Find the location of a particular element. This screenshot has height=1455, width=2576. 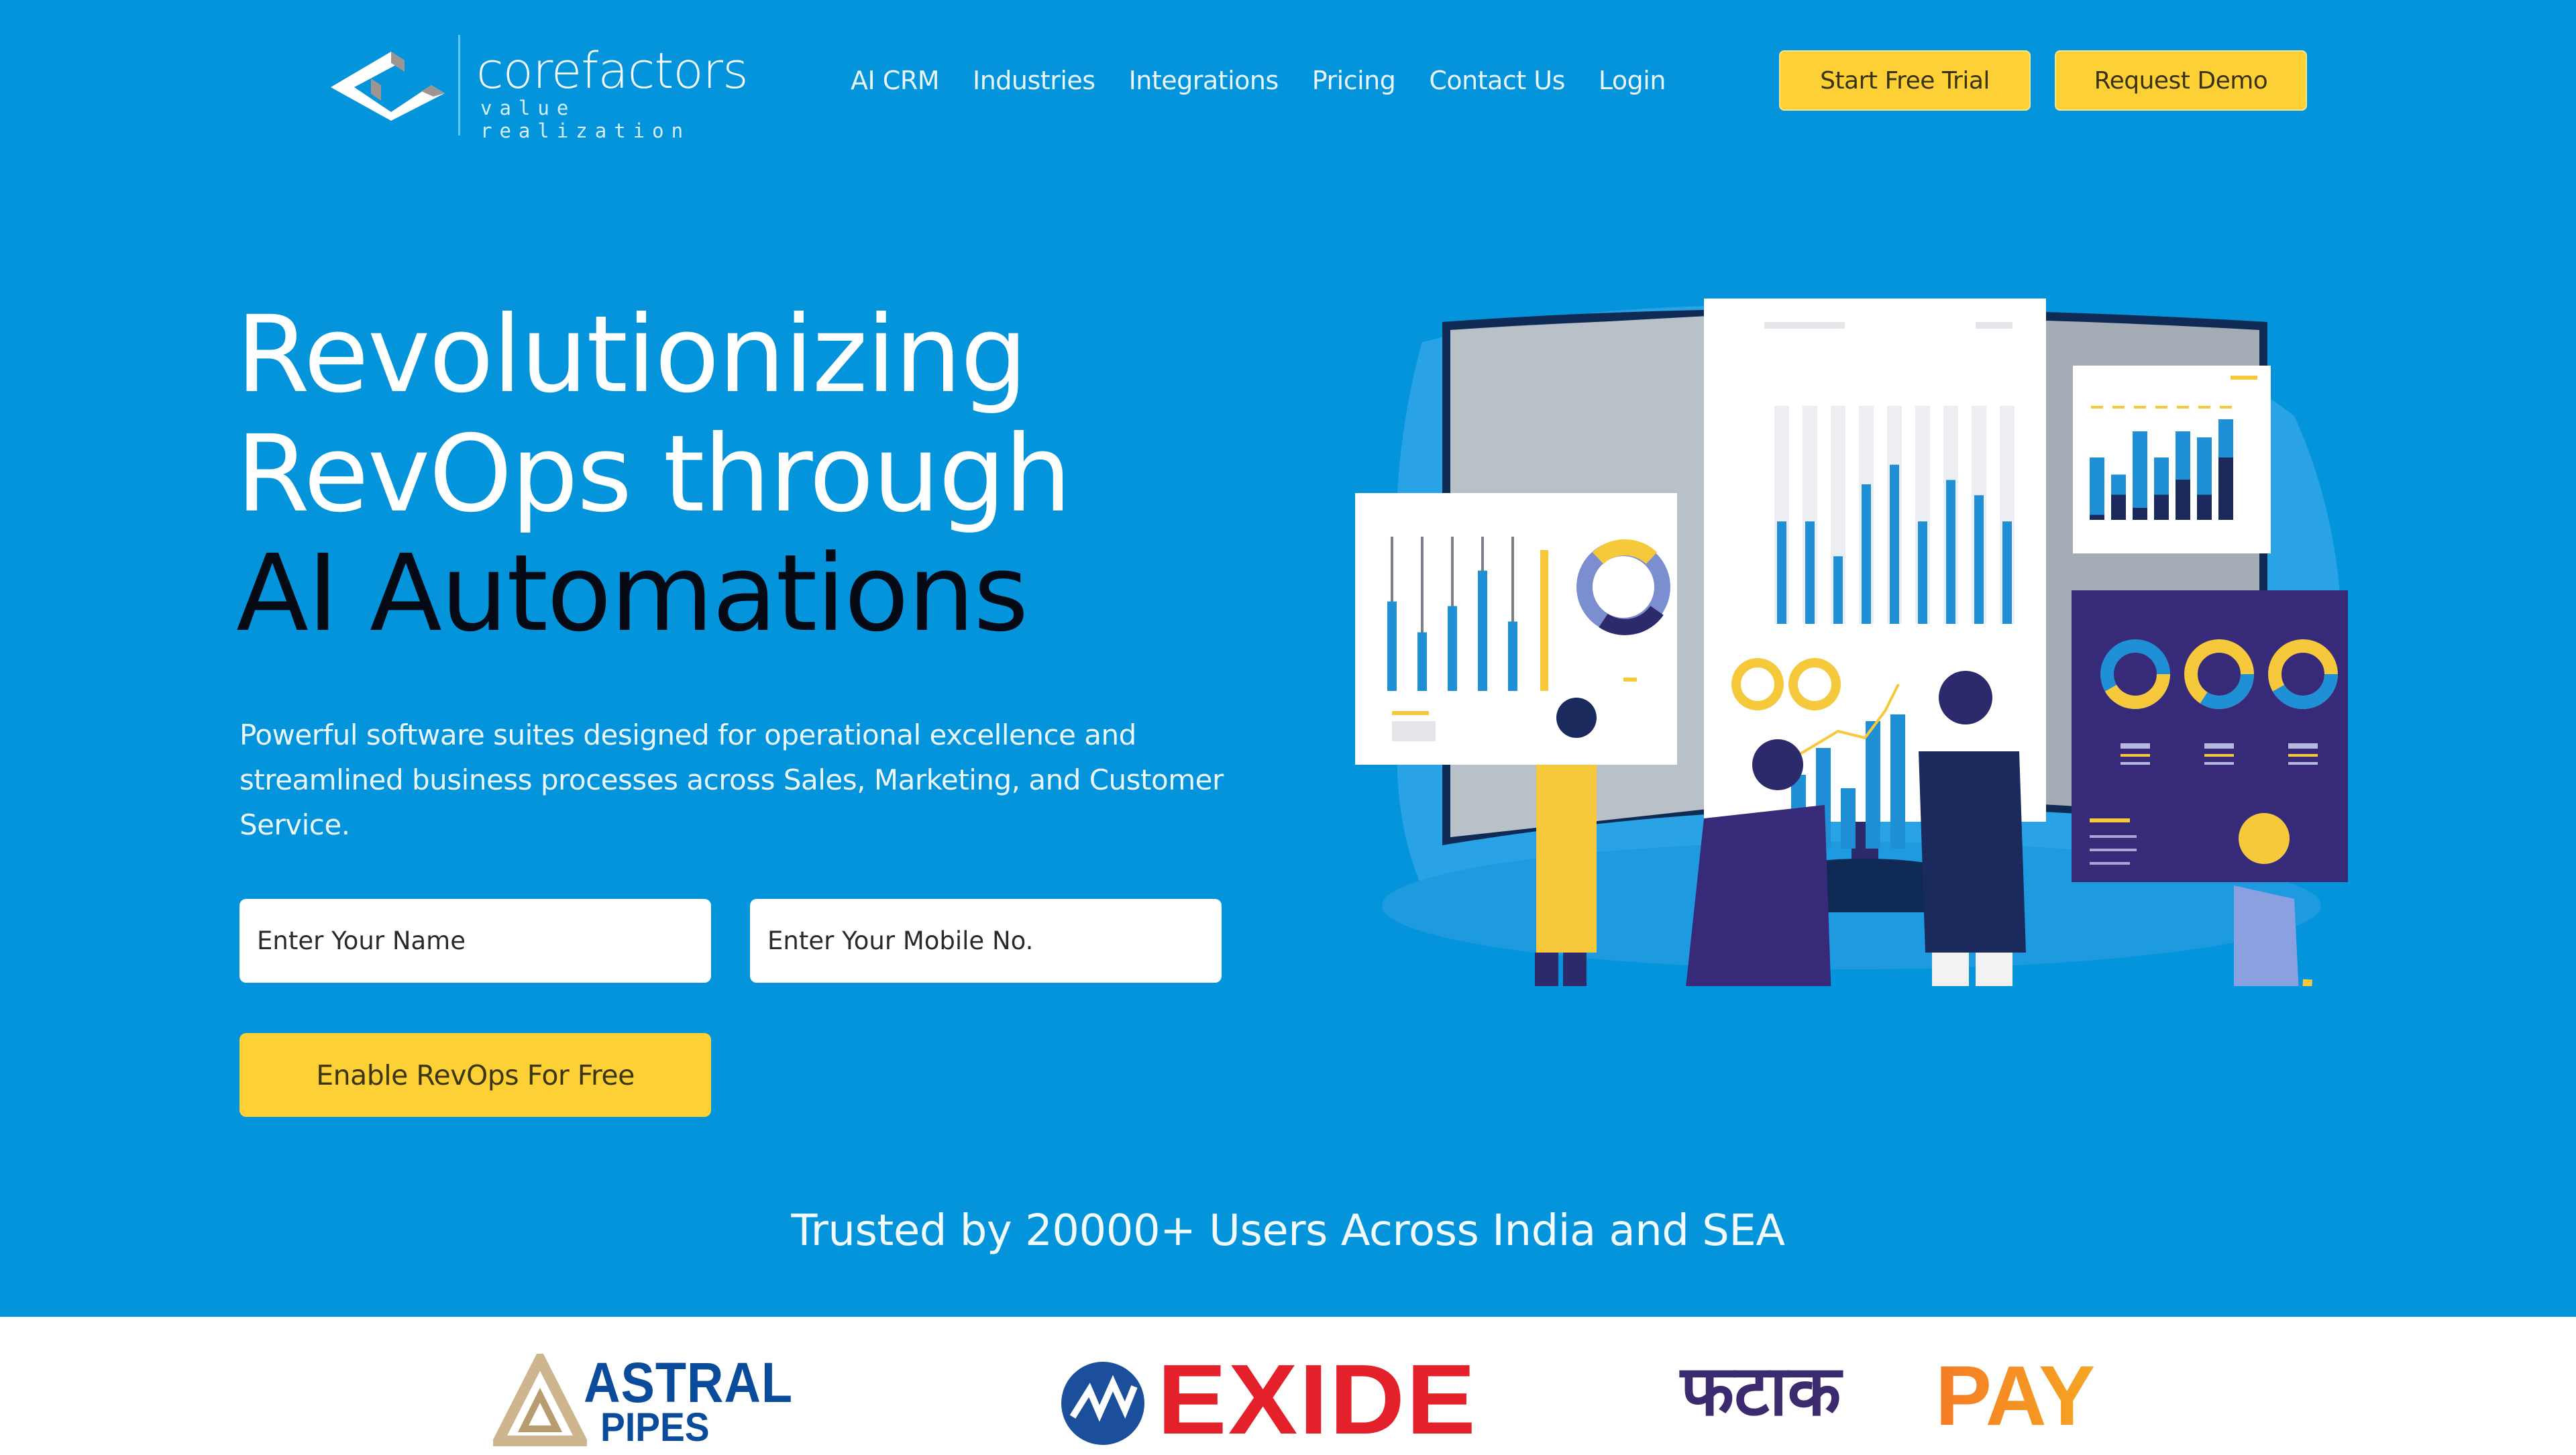

request-demo-button: Request Demo is located at coordinates (2181, 80).